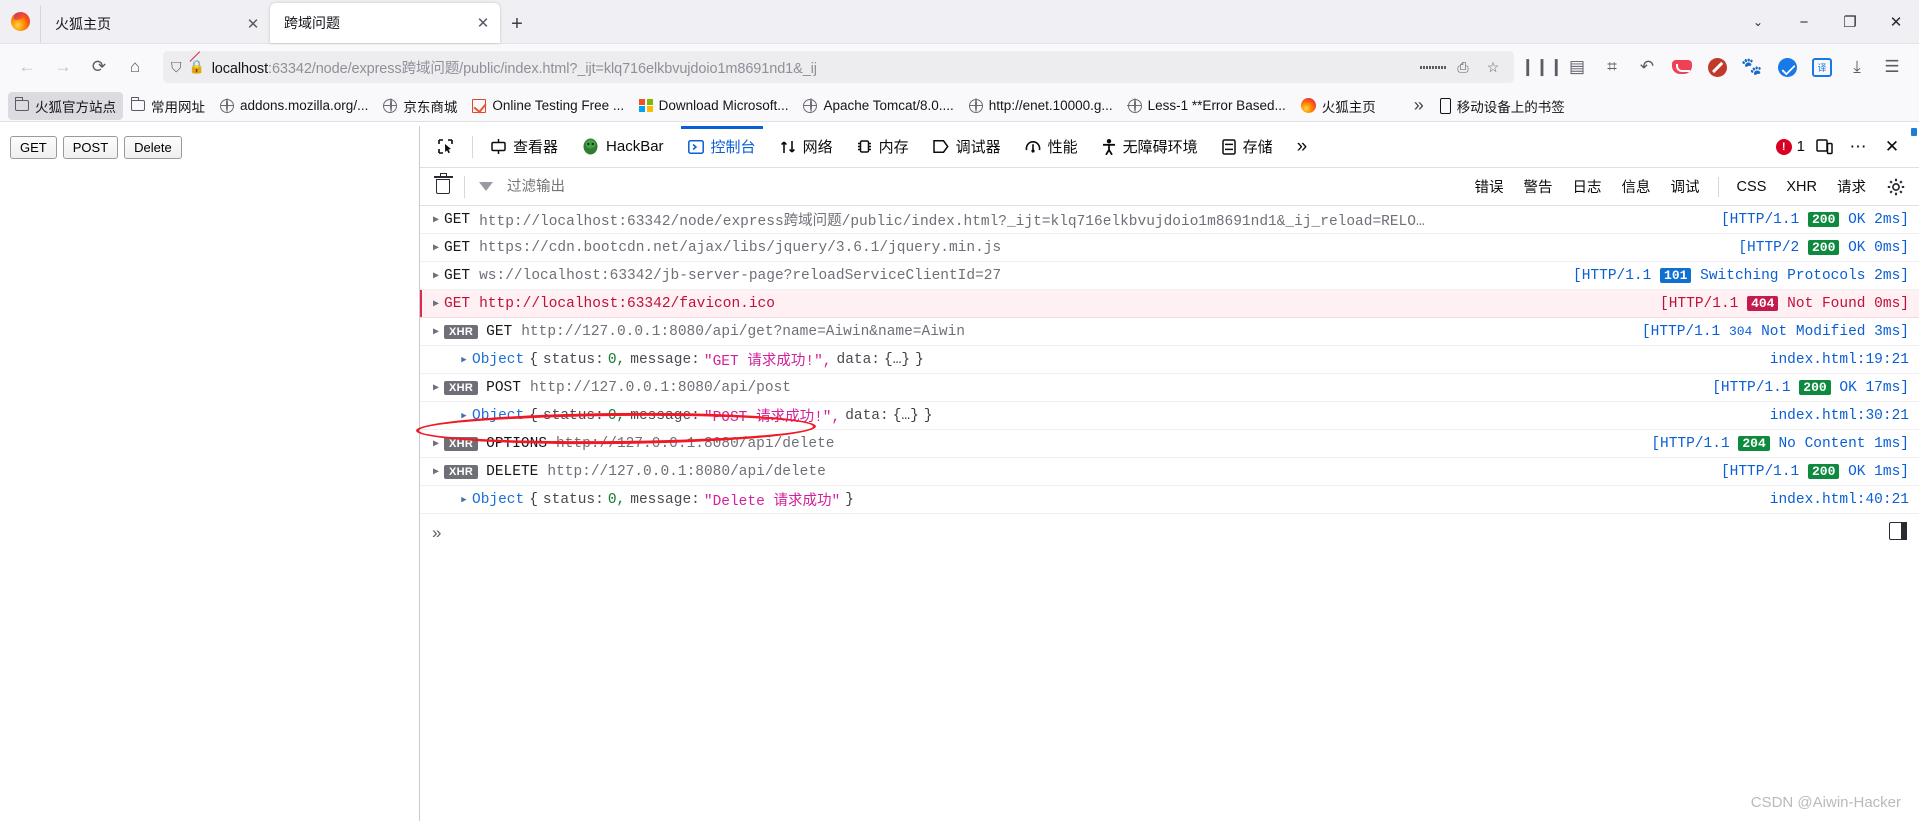  I want to click on translate-extension-icon: 译, so click(1822, 67).